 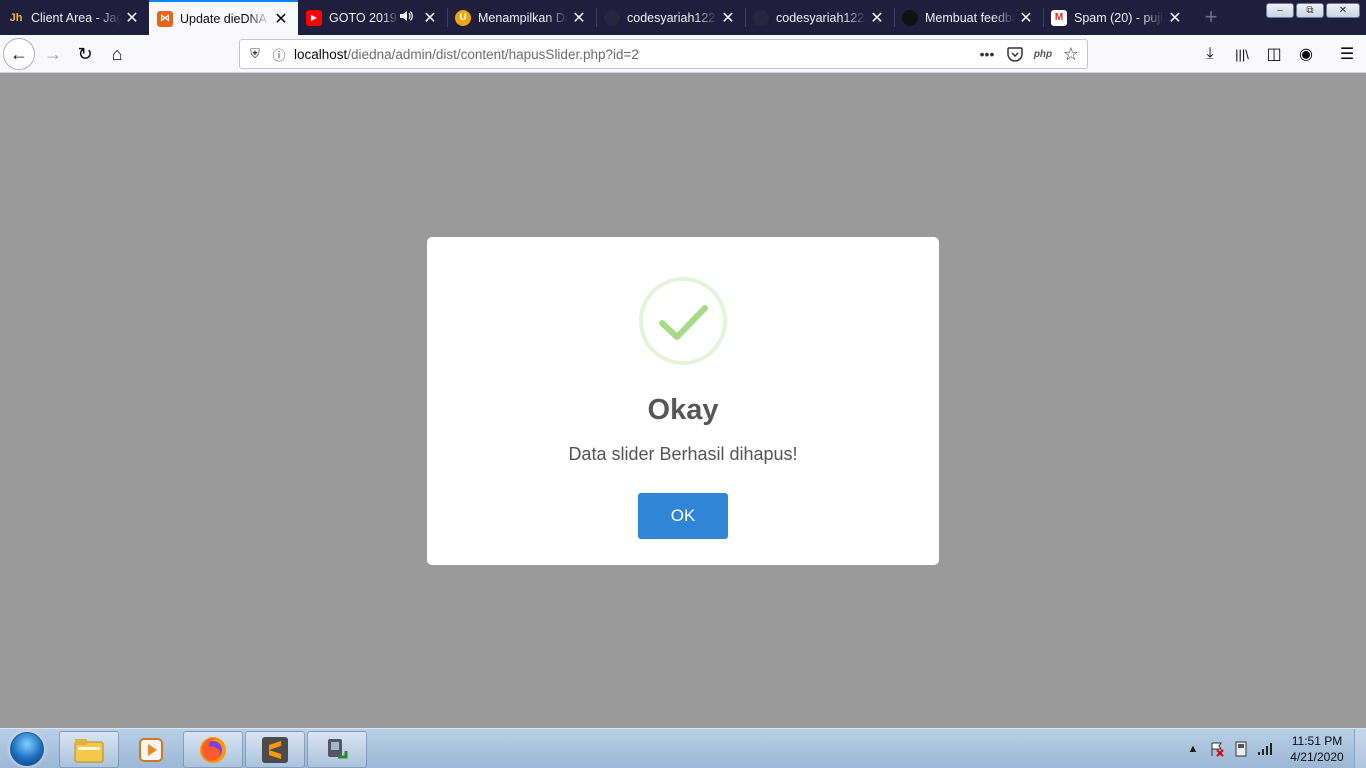 I want to click on php-extension-icon: php, so click(x=1043, y=54).